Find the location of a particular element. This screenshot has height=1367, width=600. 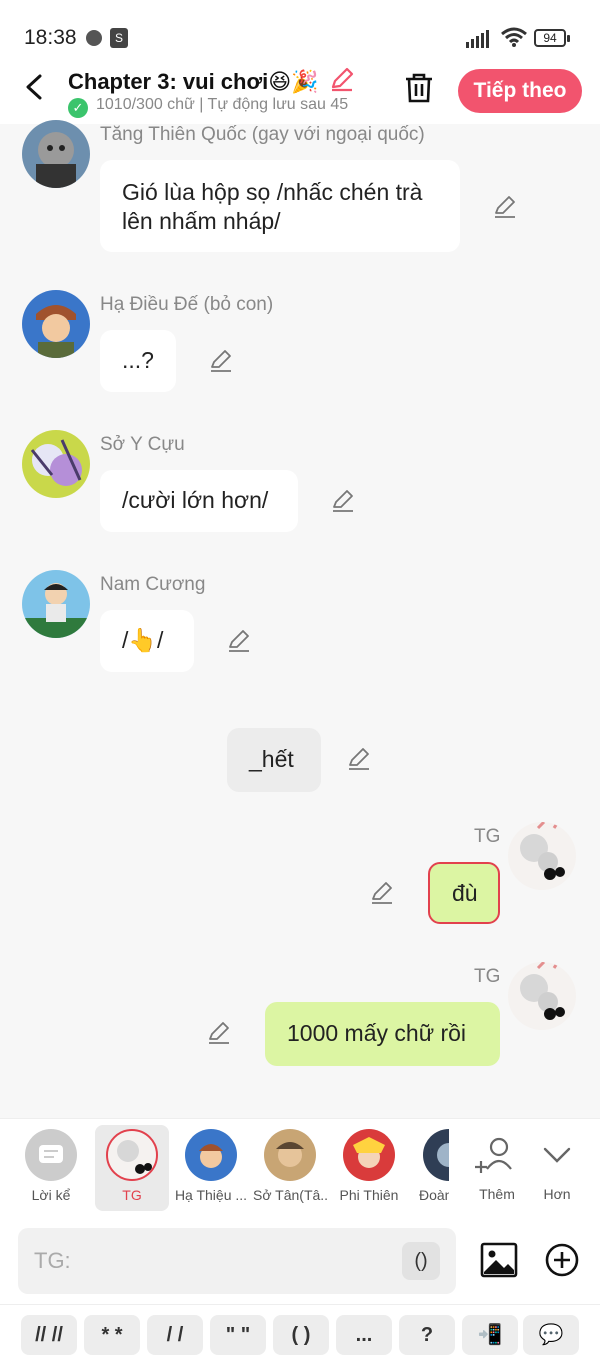

message-text: ...? is located at coordinates (138, 360).